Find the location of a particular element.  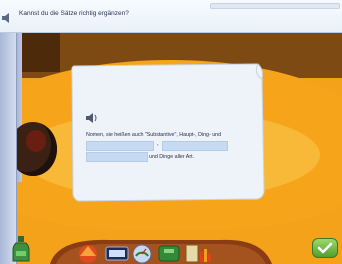

instruction-text: Kannst du die Sätze richtig ergänzen? is located at coordinates (74, 13).